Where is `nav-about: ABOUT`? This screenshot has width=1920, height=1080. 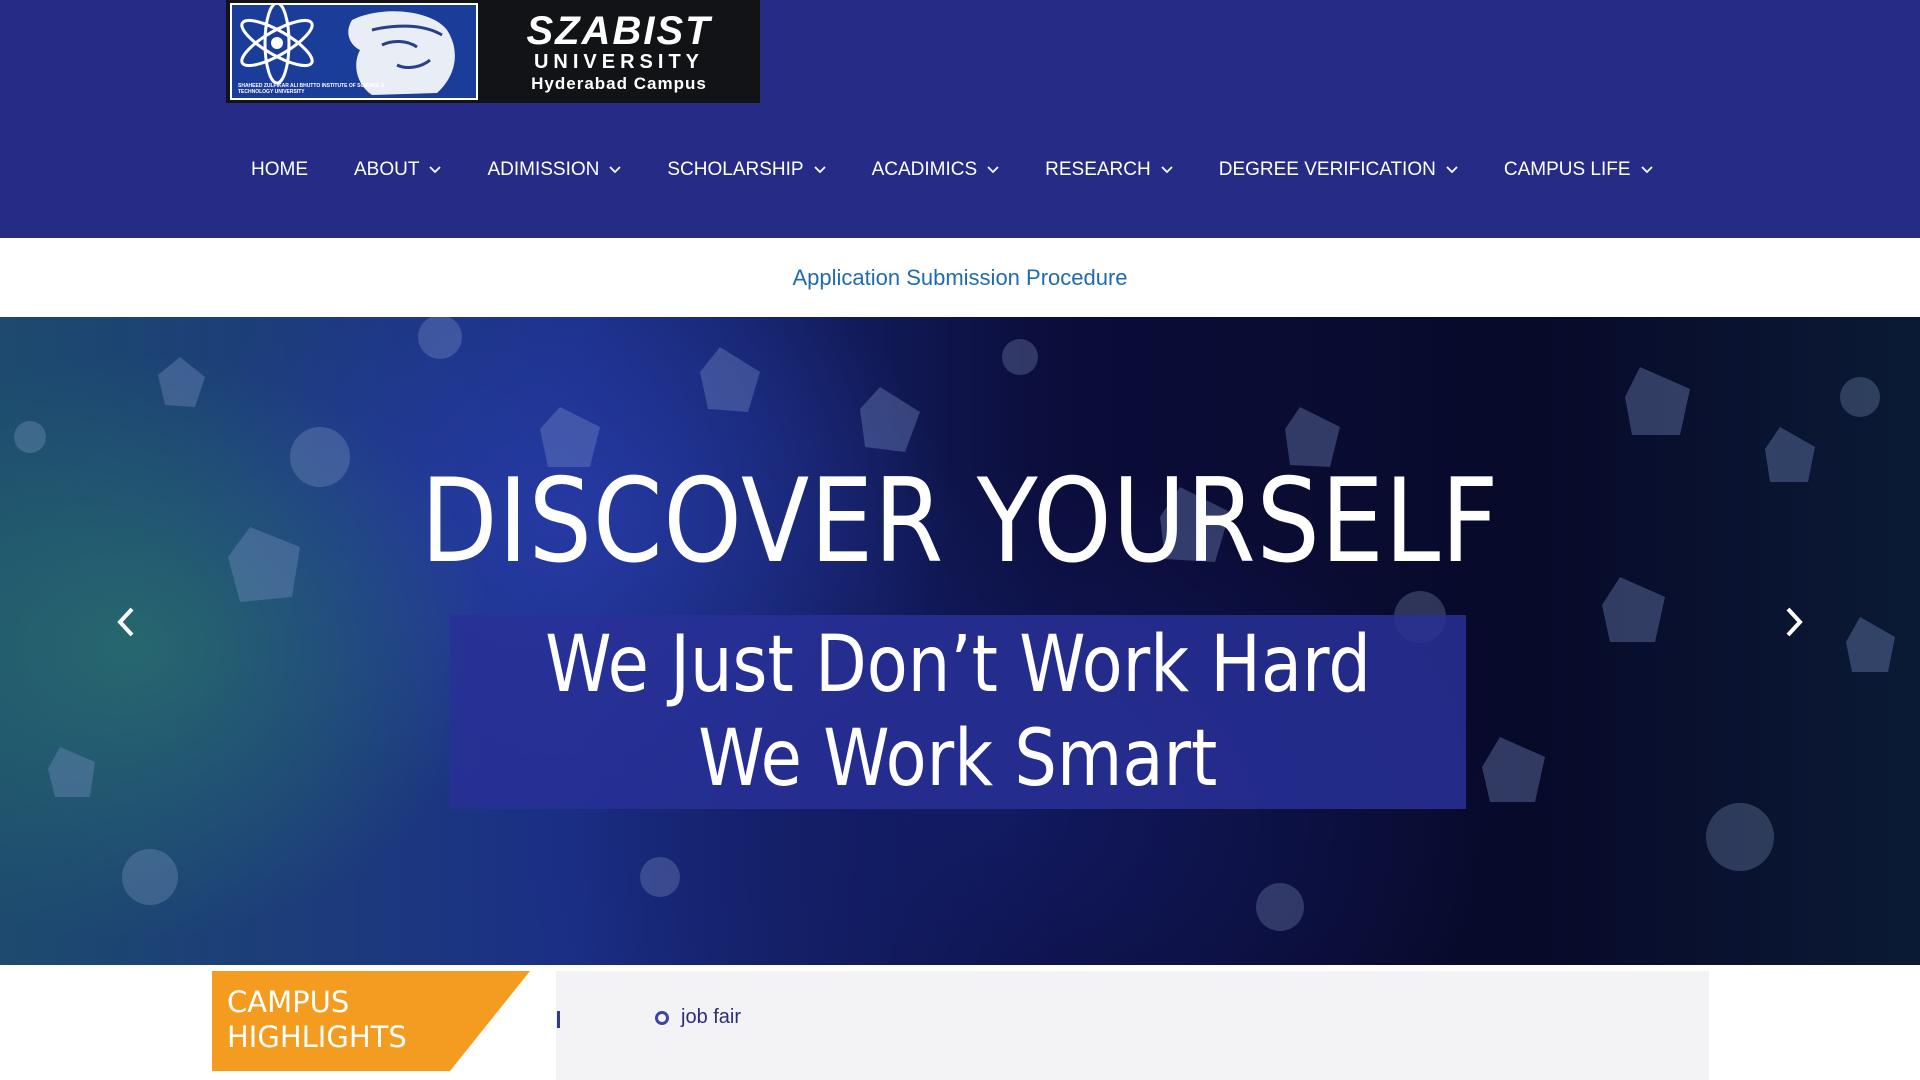 nav-about: ABOUT is located at coordinates (398, 170).